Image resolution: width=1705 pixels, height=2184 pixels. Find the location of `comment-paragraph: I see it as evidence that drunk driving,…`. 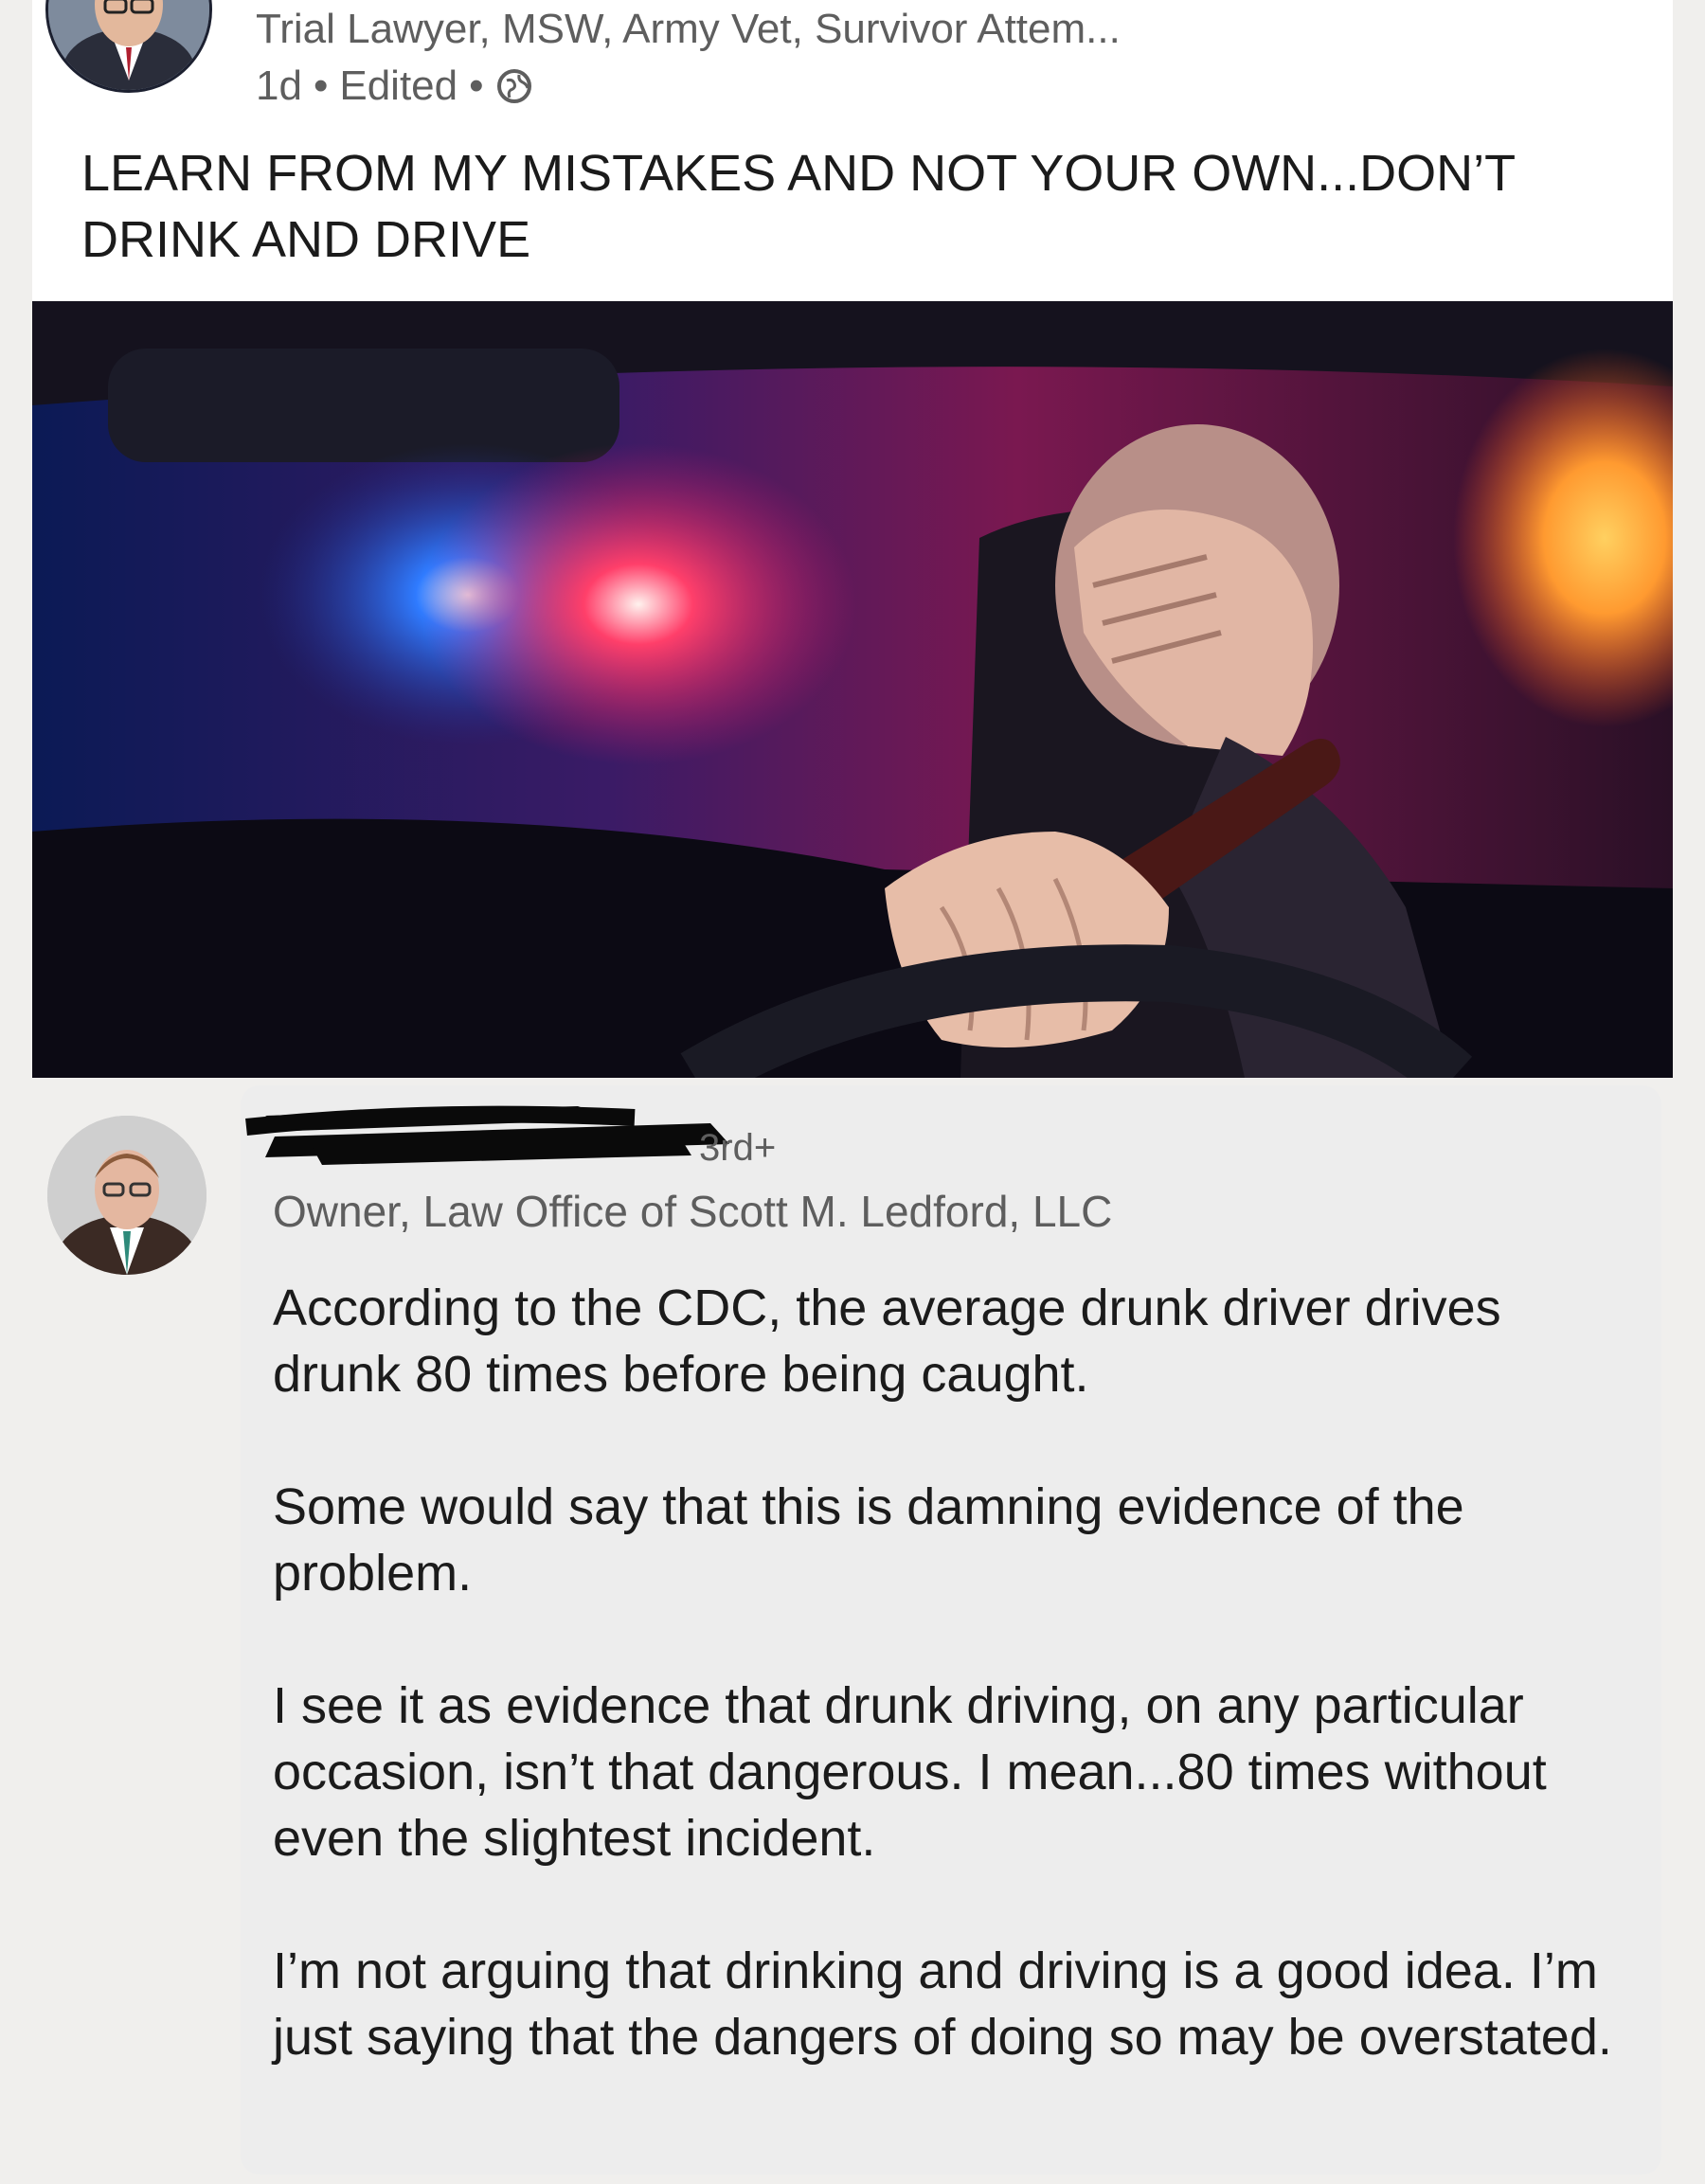

comment-paragraph: I see it as evidence that drunk driving,… is located at coordinates (910, 1772).